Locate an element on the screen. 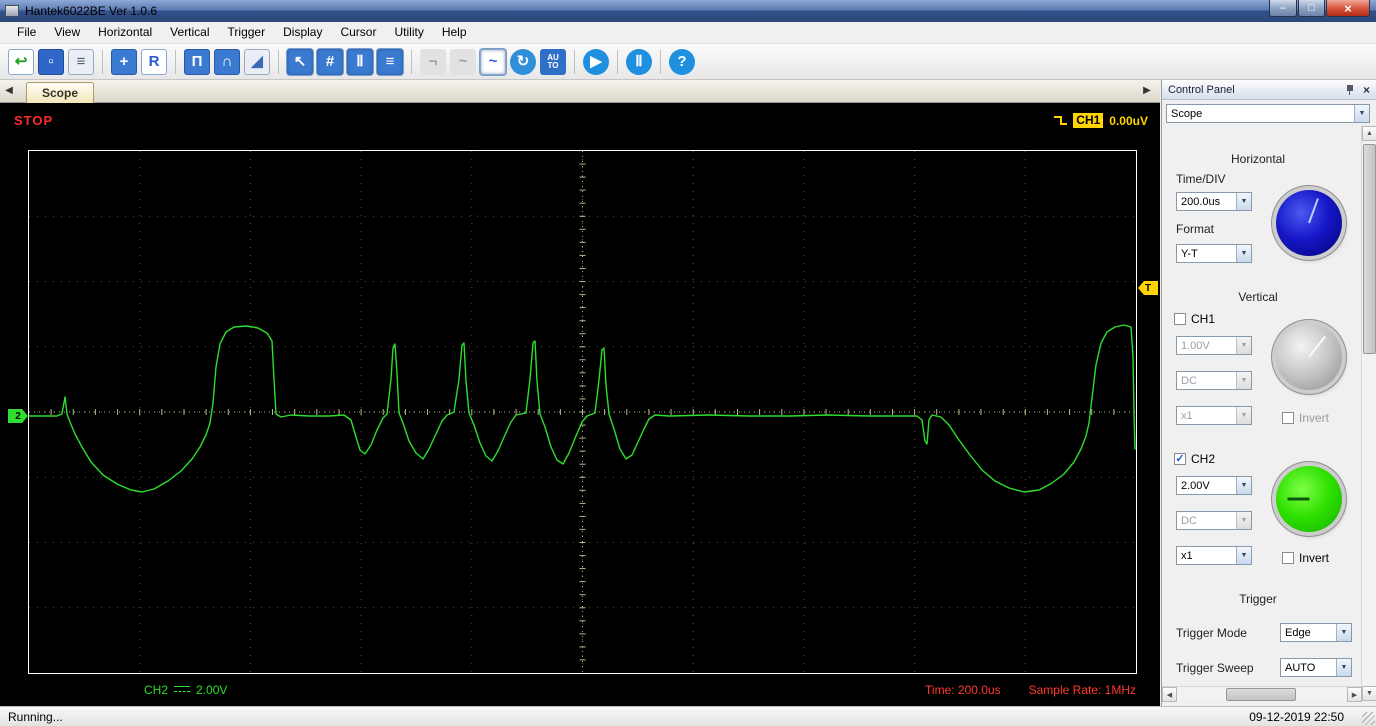  ch1-invert-checkbox is located at coordinates (1288, 418).